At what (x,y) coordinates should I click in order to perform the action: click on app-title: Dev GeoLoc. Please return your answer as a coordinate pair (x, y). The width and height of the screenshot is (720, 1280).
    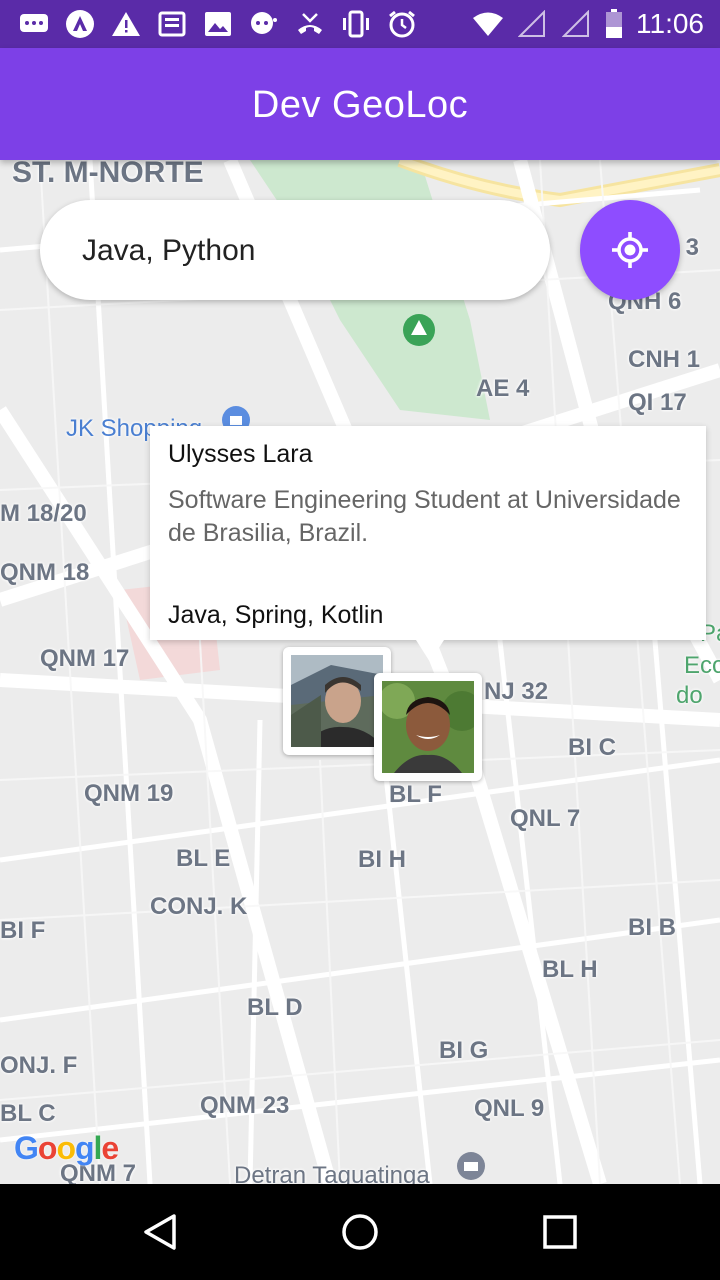
    Looking at the image, I should click on (360, 105).